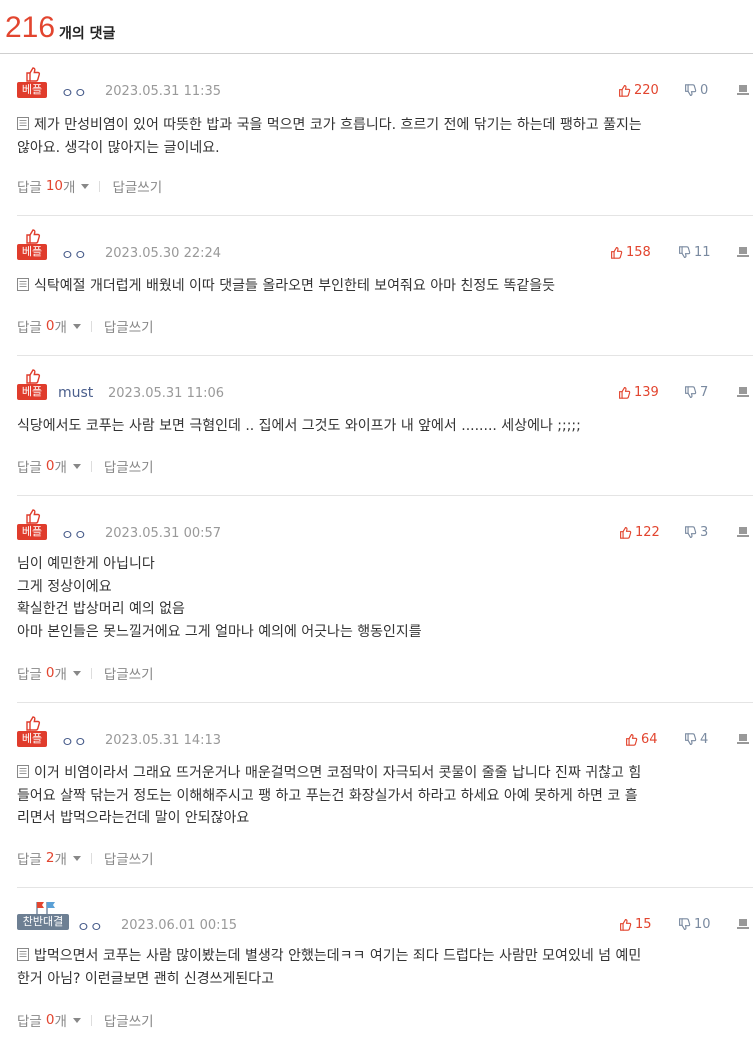  Describe the element at coordinates (89, 186) in the screenshot. I see `reply-toggle: 답글 10 개 답글쓰기` at that location.